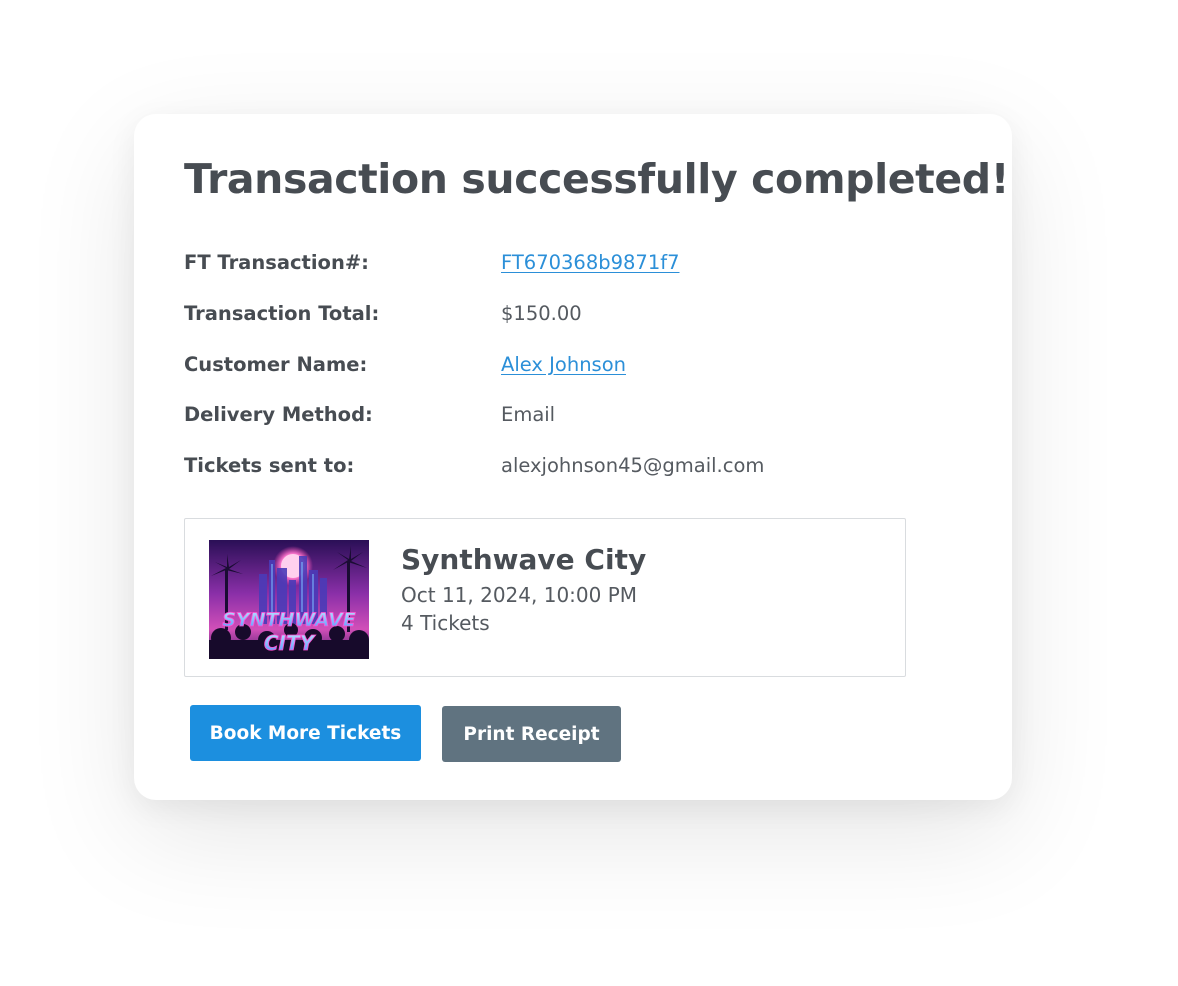 The width and height of the screenshot is (1178, 986). I want to click on event-name: Synthwave City, so click(524, 559).